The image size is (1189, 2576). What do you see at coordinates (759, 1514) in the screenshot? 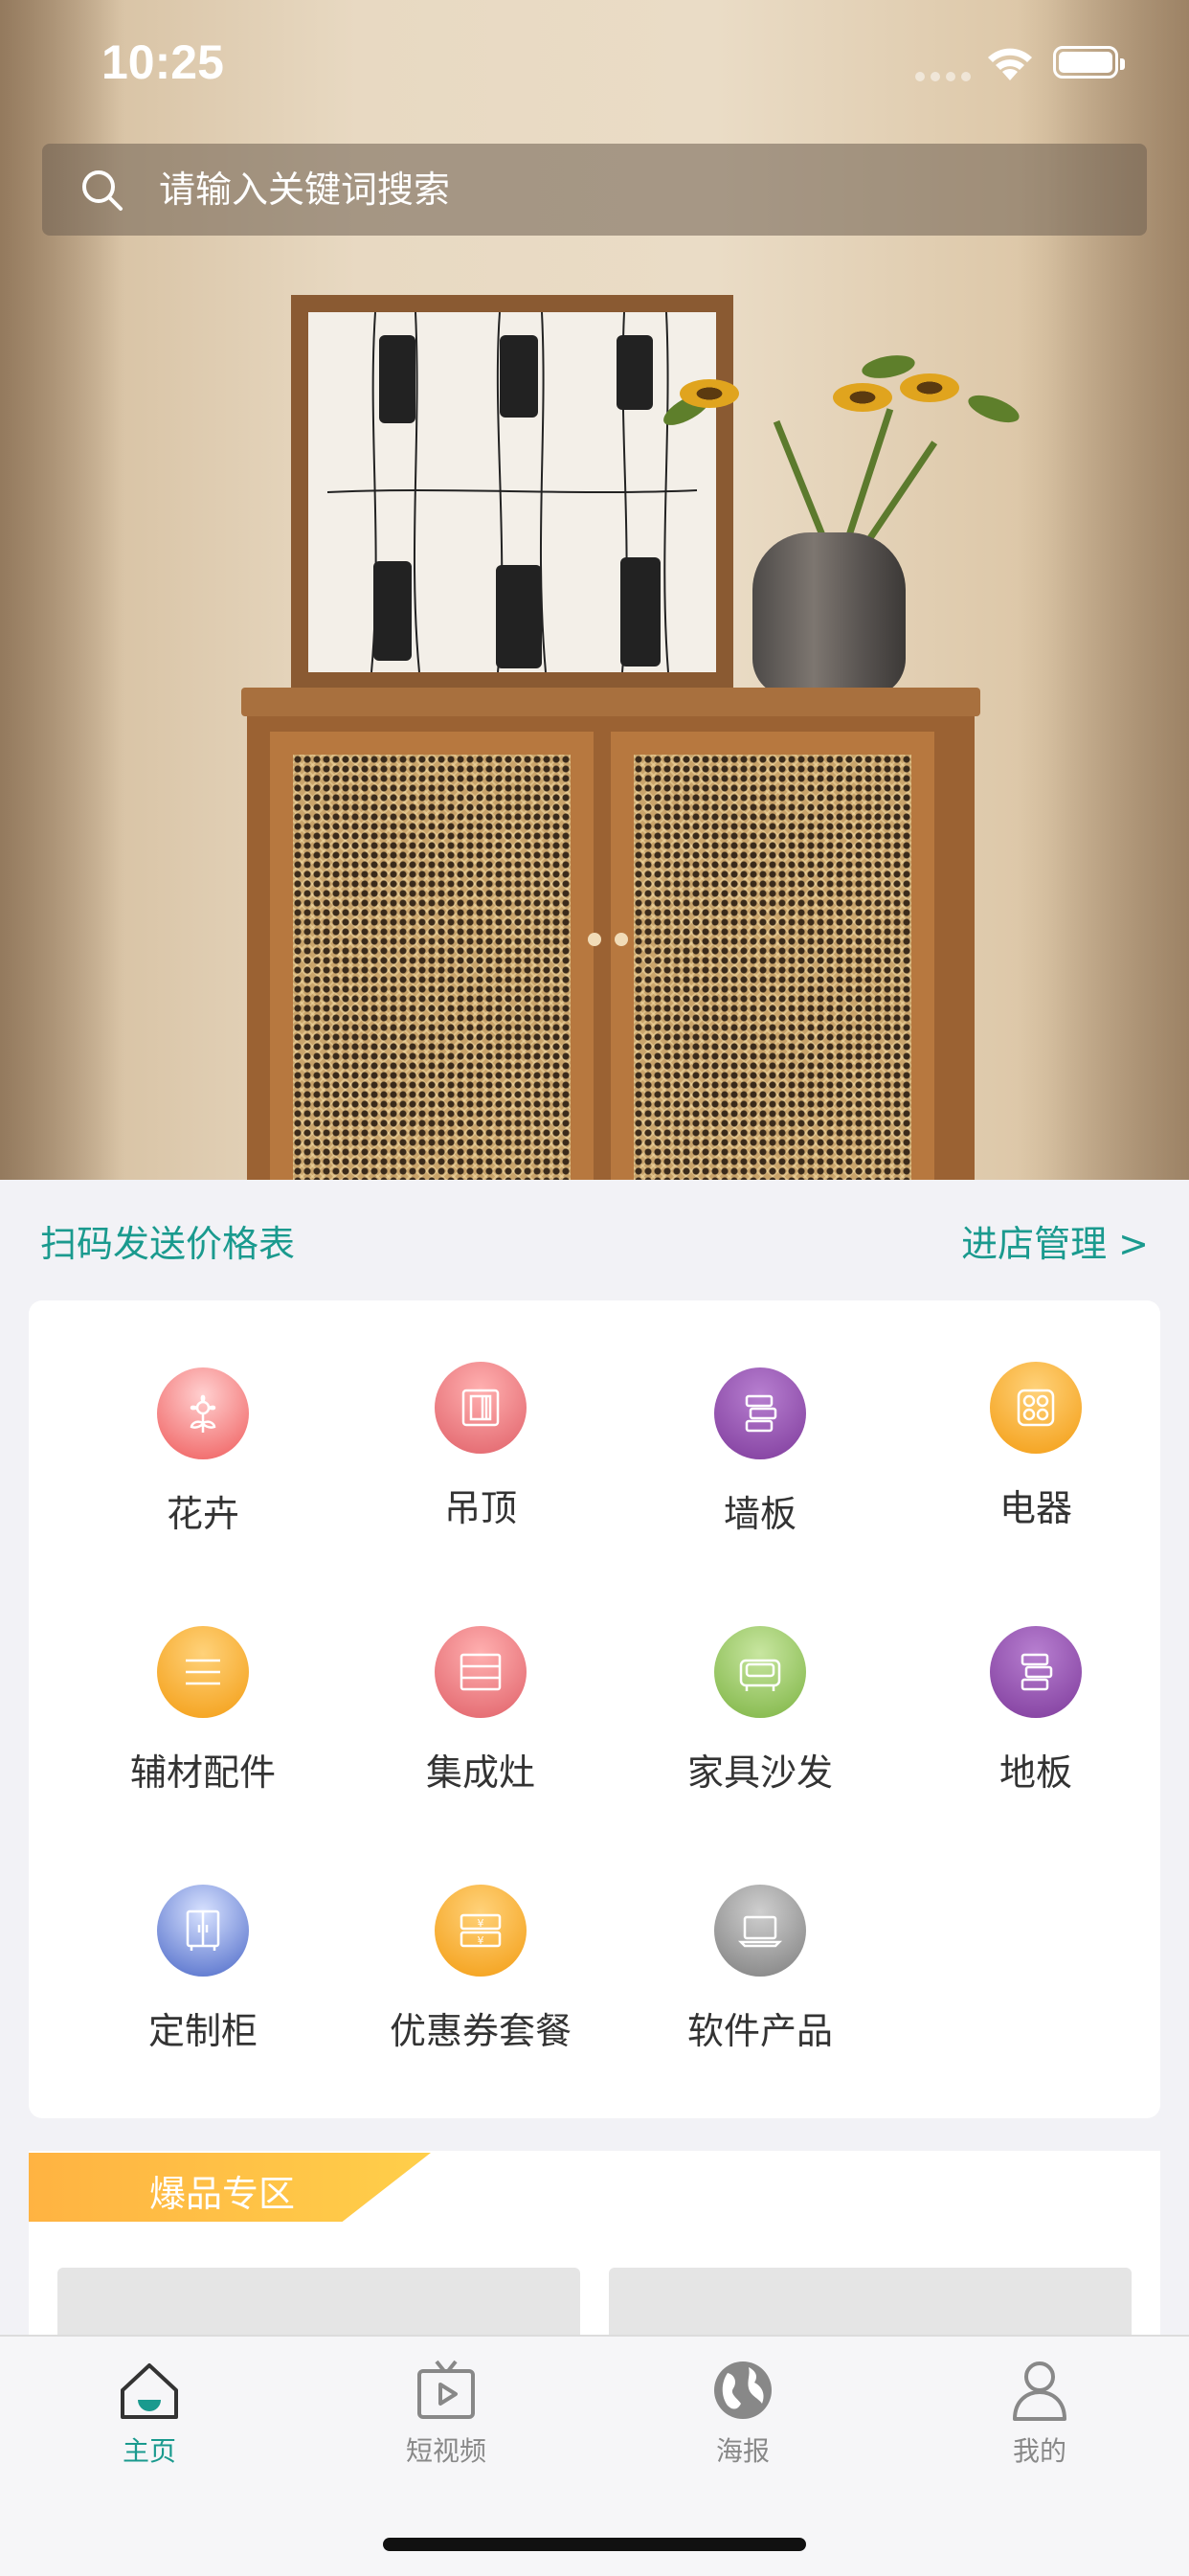
I see `category-label: 墙板` at bounding box center [759, 1514].